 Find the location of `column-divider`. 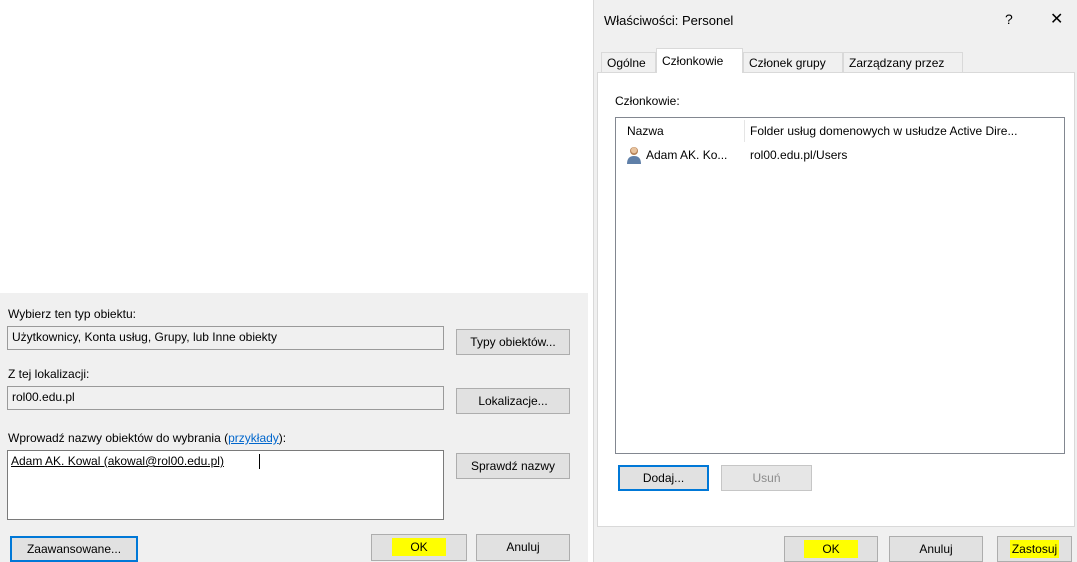

column-divider is located at coordinates (744, 131).